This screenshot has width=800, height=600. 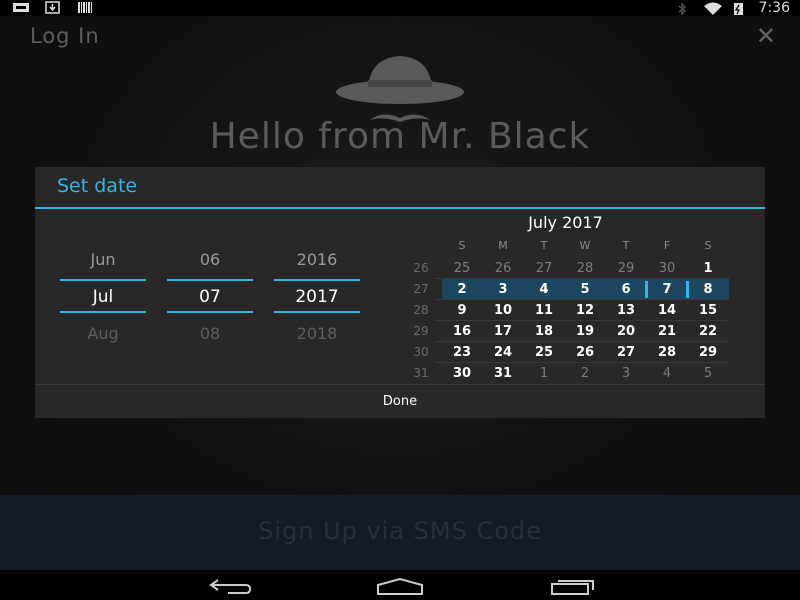 What do you see at coordinates (503, 352) in the screenshot?
I see `calendar-day: 24` at bounding box center [503, 352].